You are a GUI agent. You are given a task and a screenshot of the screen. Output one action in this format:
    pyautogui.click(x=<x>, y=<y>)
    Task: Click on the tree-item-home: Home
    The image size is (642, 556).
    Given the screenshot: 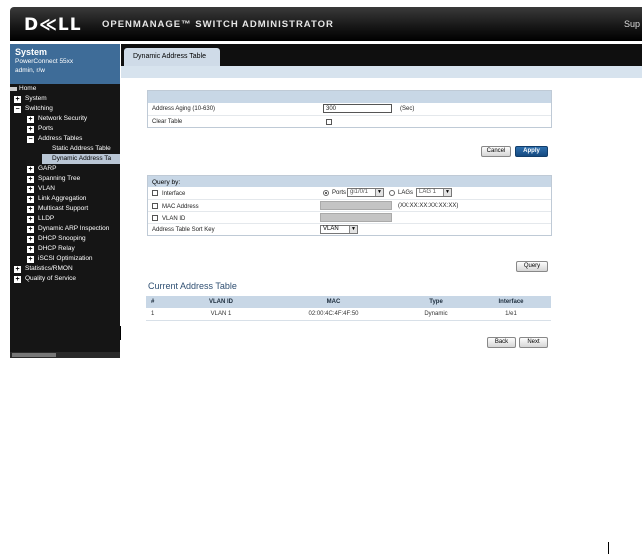 What is the action you would take?
    pyautogui.click(x=23, y=89)
    